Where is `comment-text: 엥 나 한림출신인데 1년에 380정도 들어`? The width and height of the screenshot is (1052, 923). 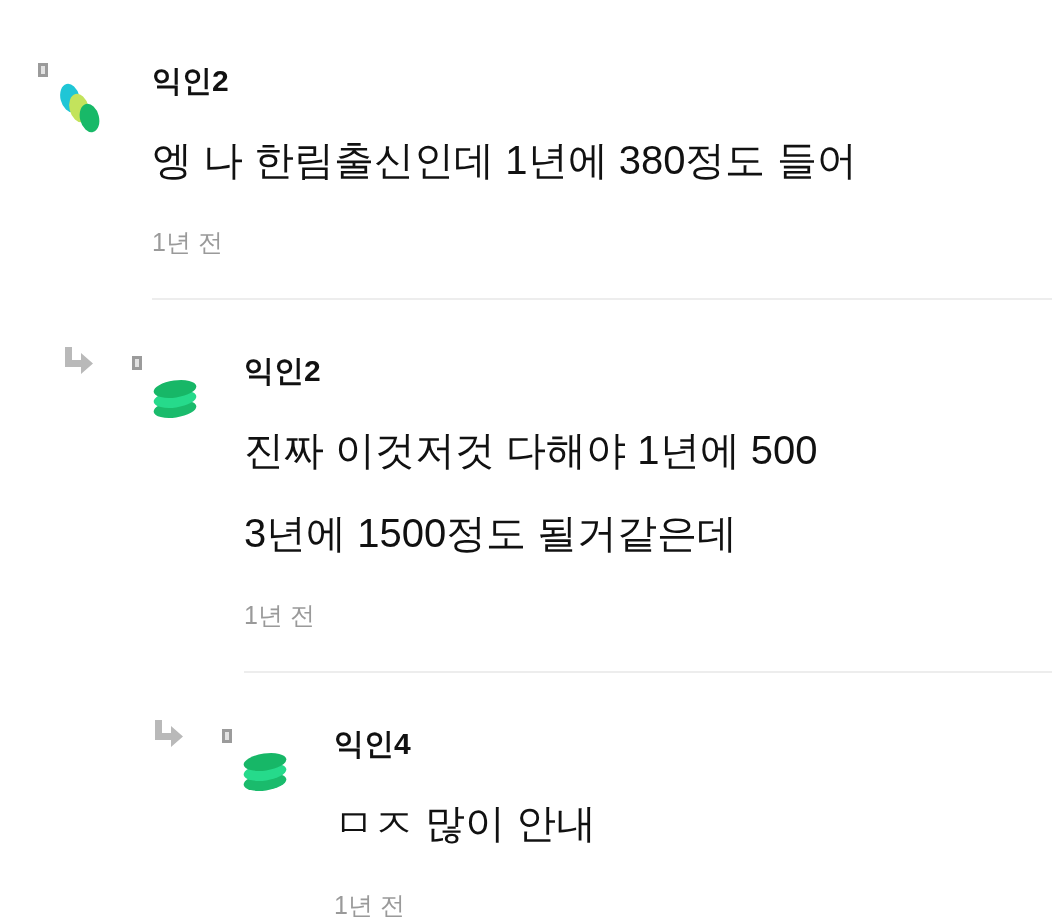 comment-text: 엥 나 한림출신인데 1년에 380정도 들어 is located at coordinates (504, 160).